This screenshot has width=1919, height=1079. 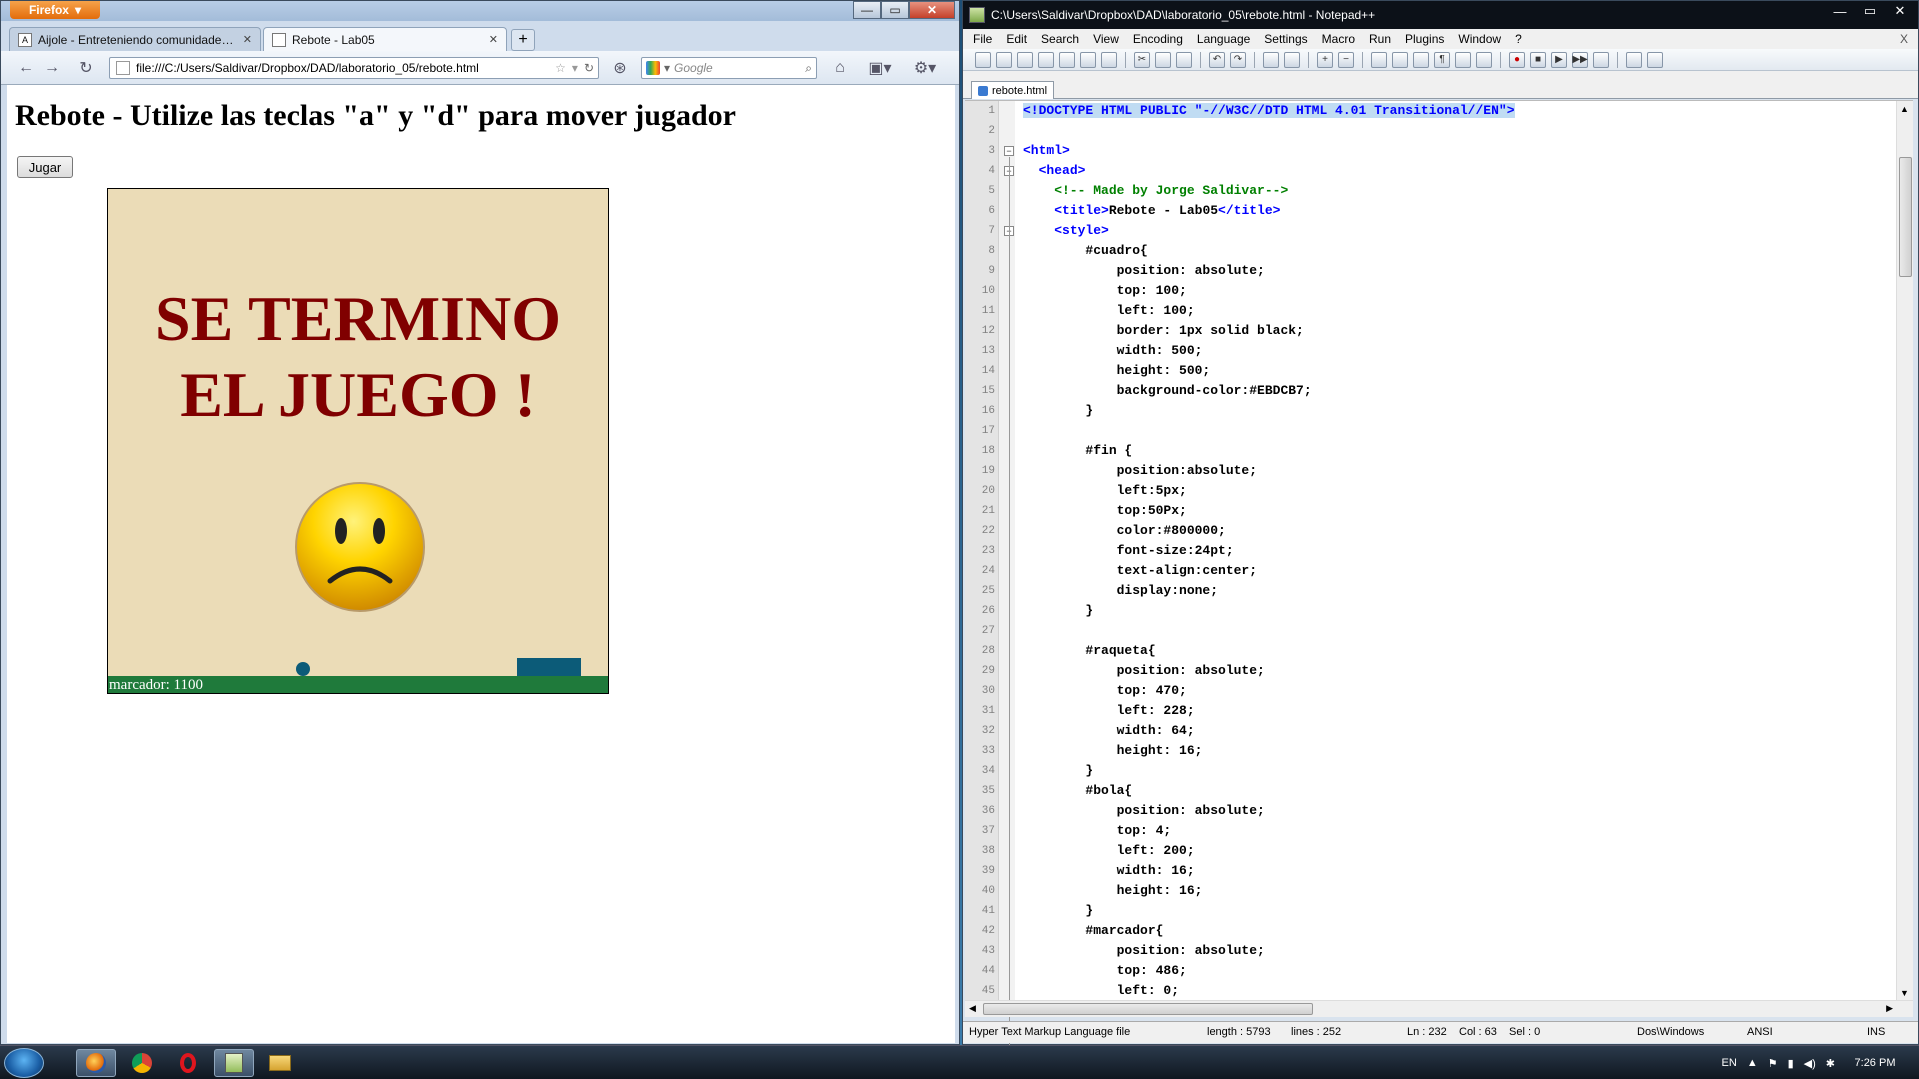 What do you see at coordinates (1904, 39) in the screenshot?
I see `close-document-icon: X` at bounding box center [1904, 39].